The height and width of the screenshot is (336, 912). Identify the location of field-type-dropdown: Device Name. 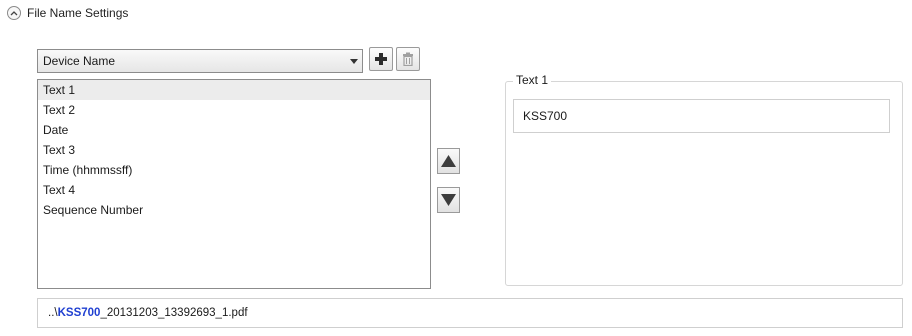
(200, 61).